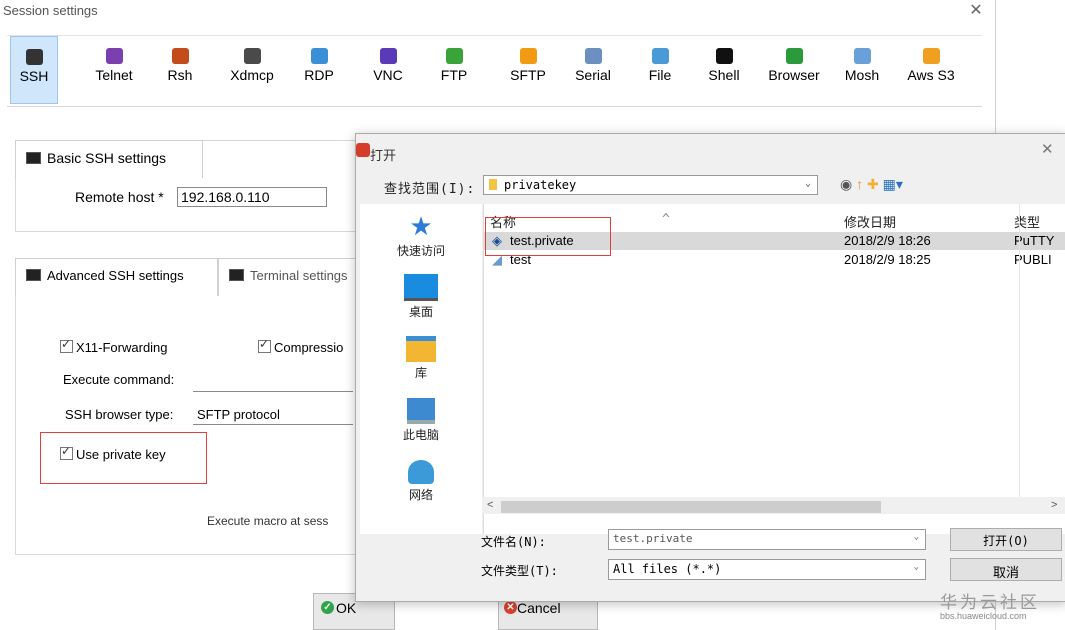  Describe the element at coordinates (931, 56) in the screenshot. I see `aws-s3-icon` at that location.